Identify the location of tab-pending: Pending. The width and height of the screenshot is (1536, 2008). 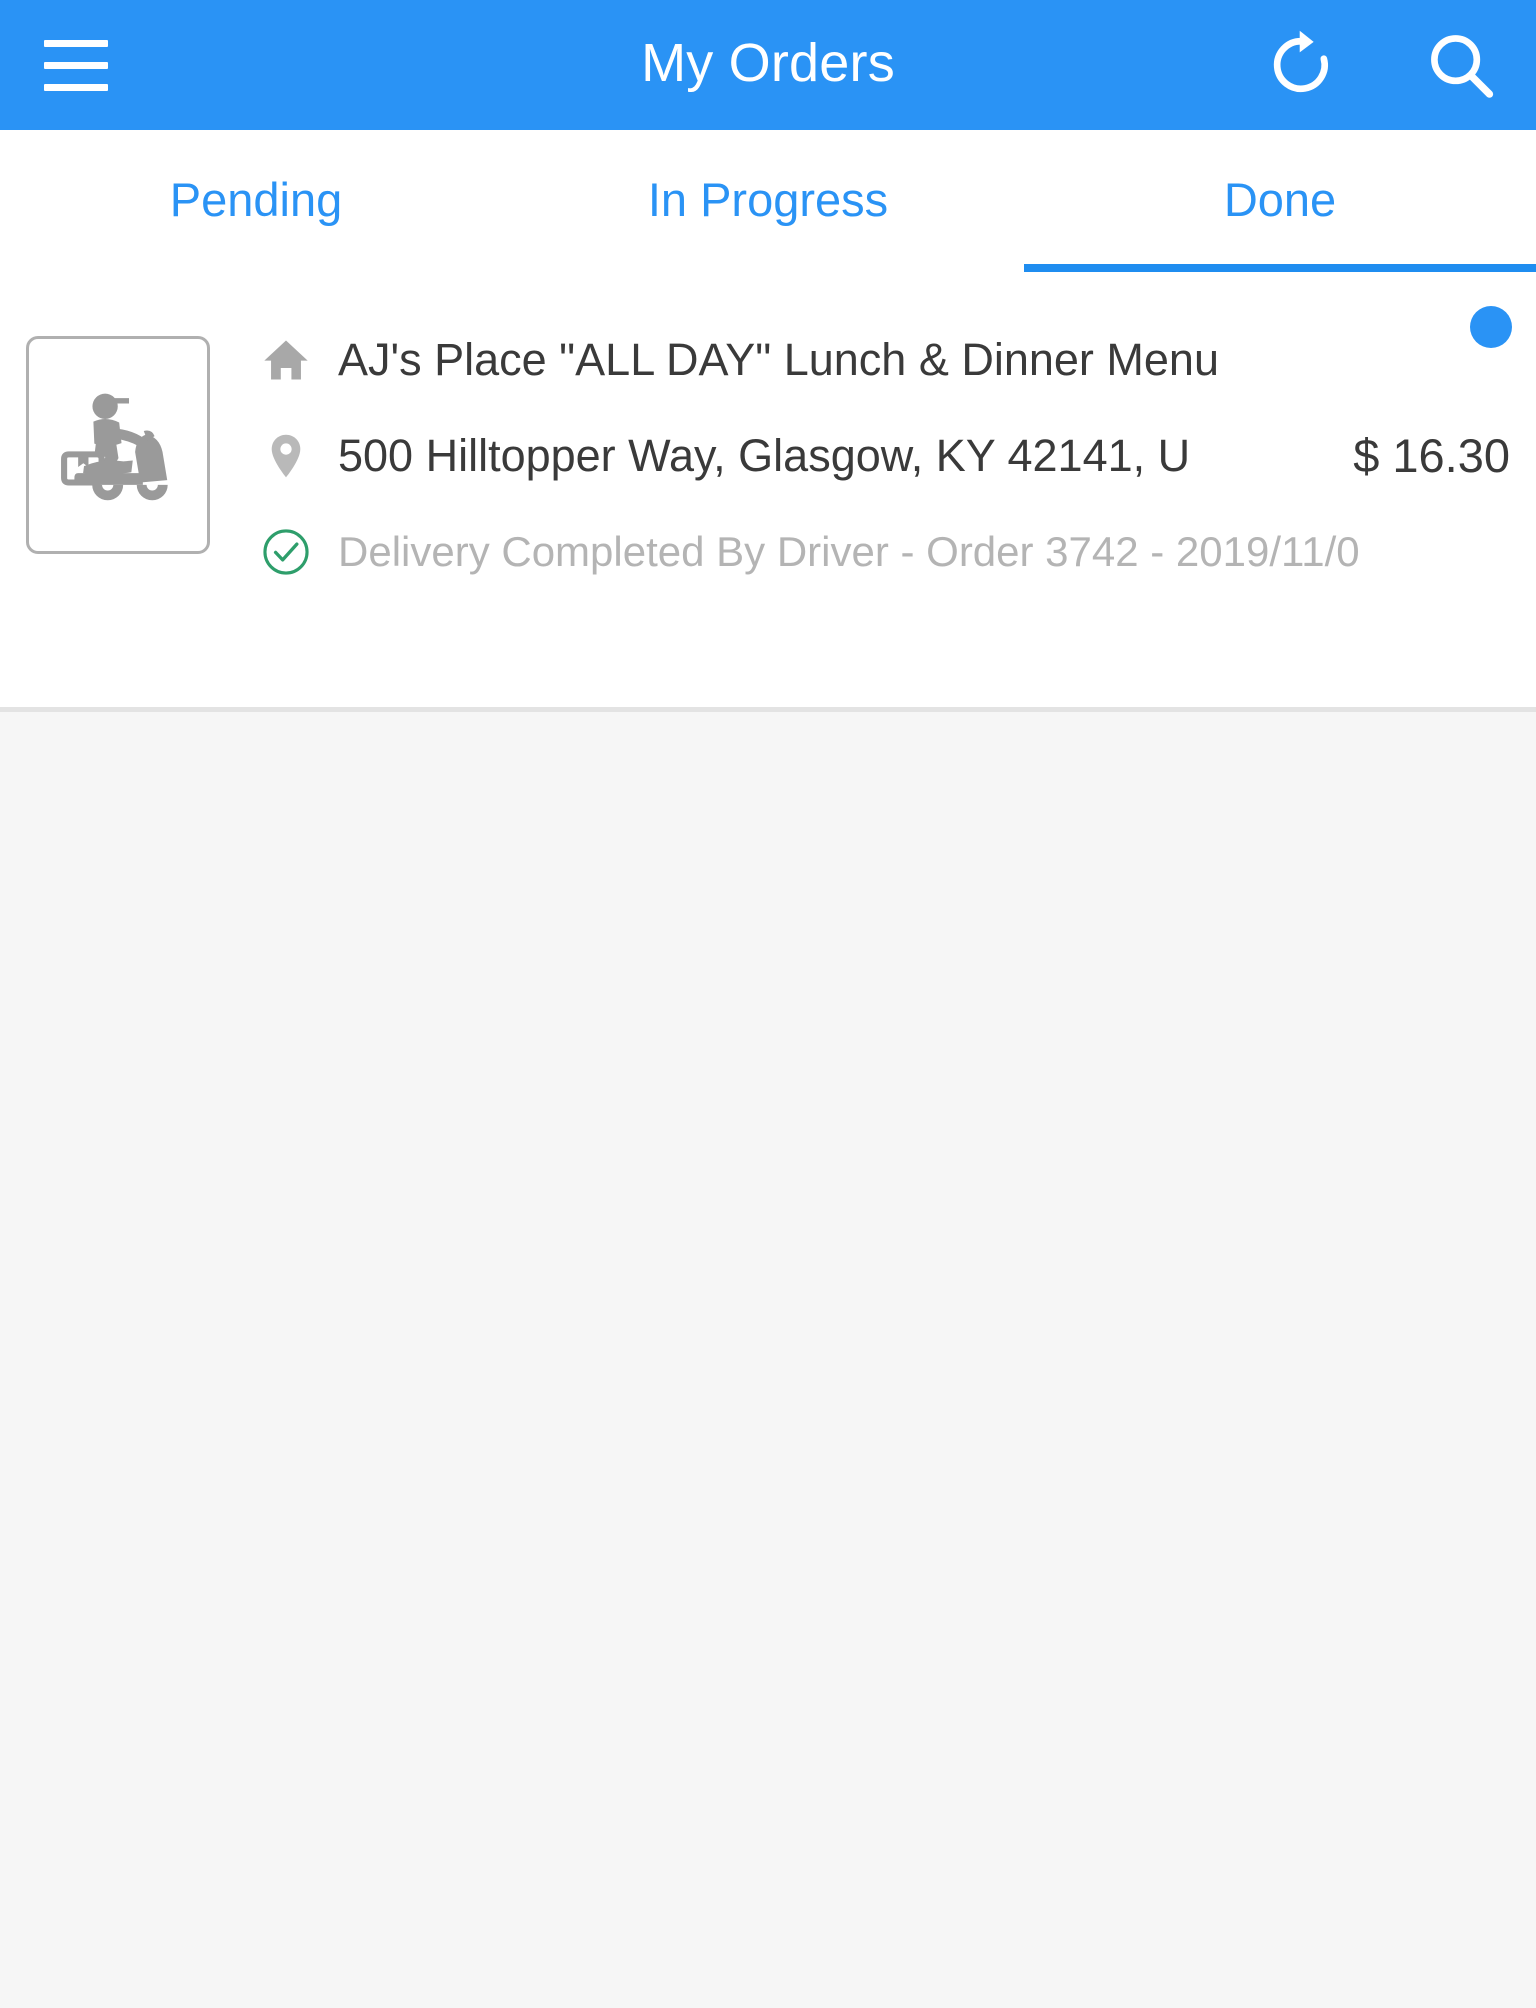
(256, 201).